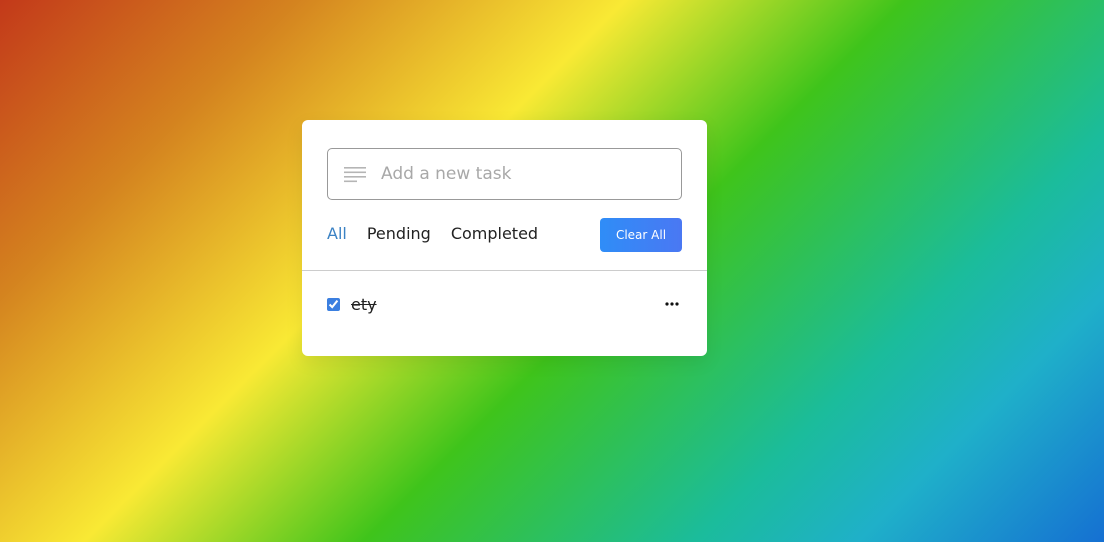  What do you see at coordinates (641, 235) in the screenshot?
I see `clear-all-button: Clear All` at bounding box center [641, 235].